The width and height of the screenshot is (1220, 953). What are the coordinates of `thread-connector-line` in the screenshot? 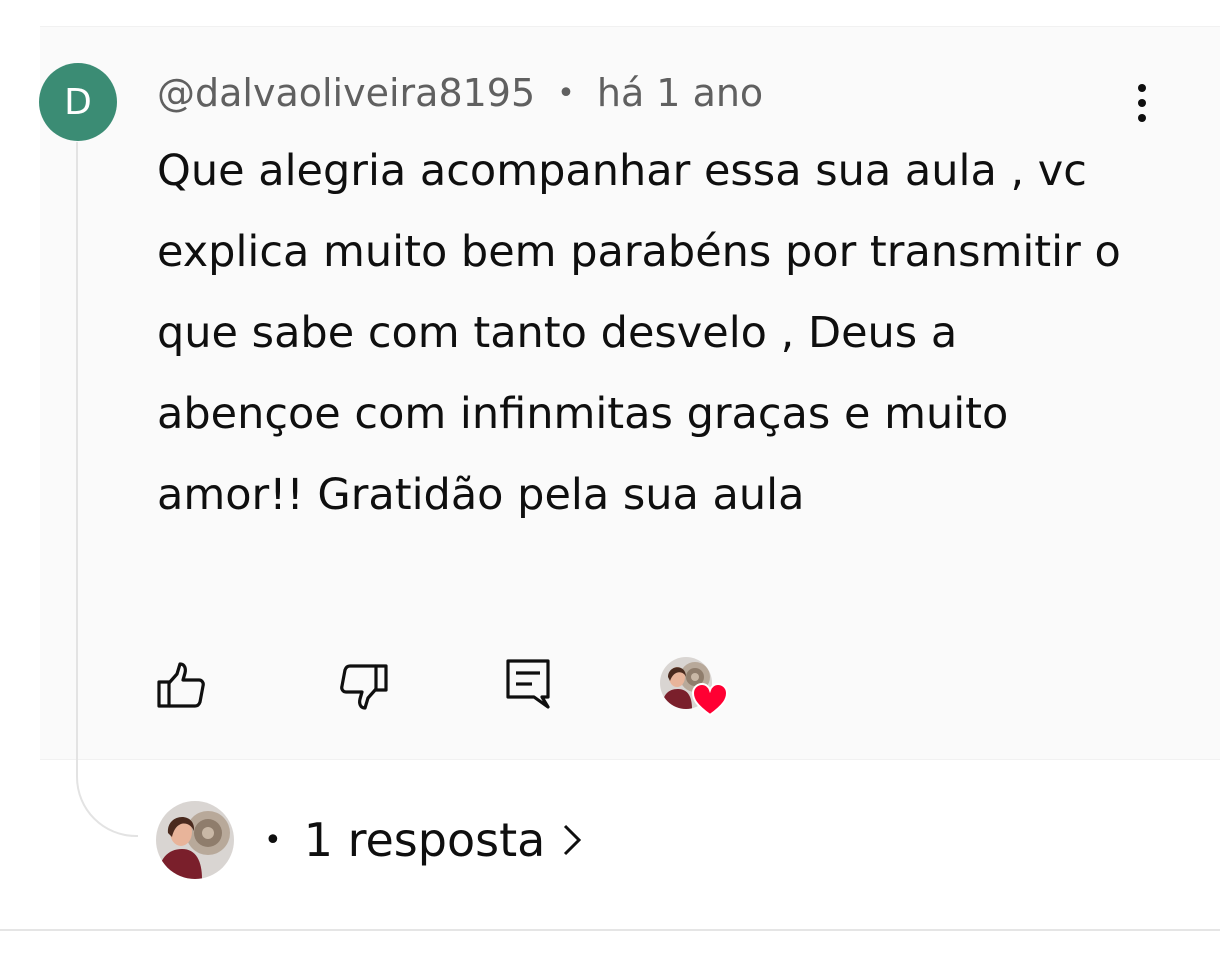 It's located at (107, 489).